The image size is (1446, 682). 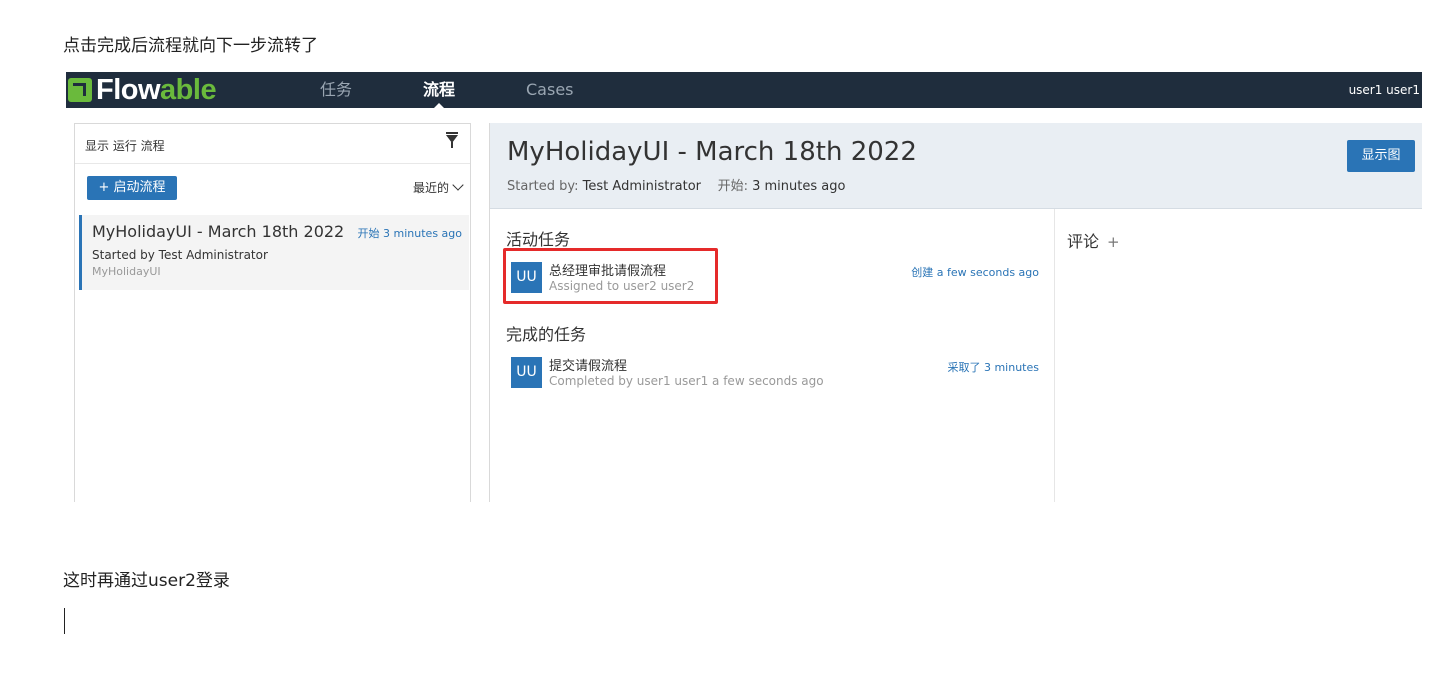 I want to click on column-divider, so click(x=1054, y=355).